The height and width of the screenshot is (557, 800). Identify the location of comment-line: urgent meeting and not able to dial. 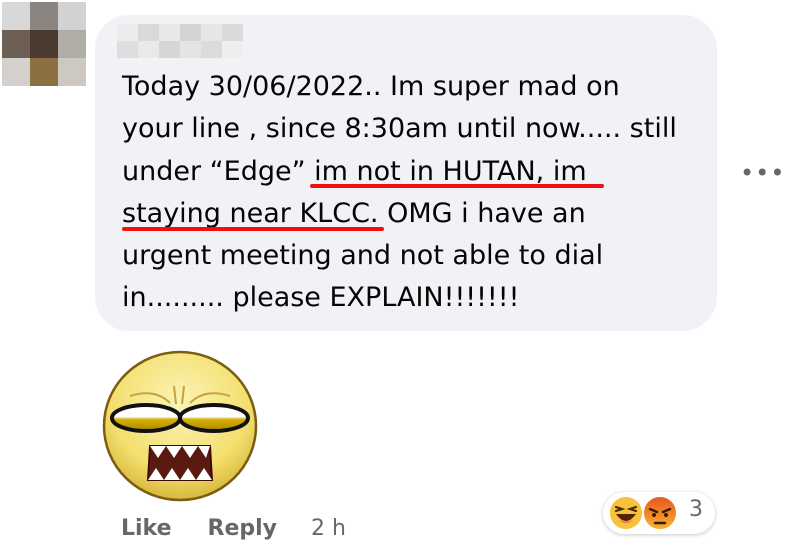
(363, 256).